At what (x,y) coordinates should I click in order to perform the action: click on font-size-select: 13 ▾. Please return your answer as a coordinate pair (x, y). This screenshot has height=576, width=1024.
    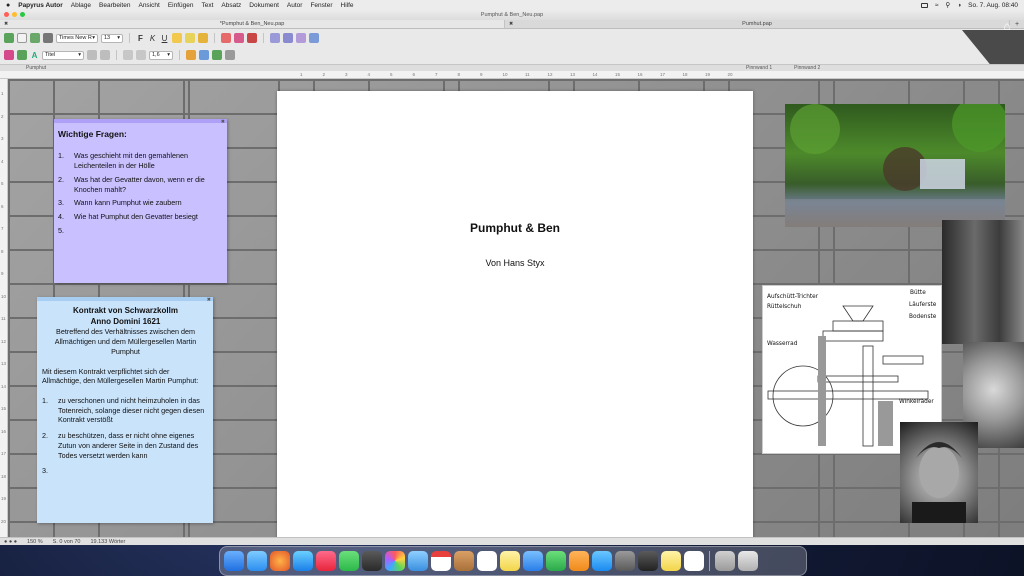
    Looking at the image, I should click on (112, 38).